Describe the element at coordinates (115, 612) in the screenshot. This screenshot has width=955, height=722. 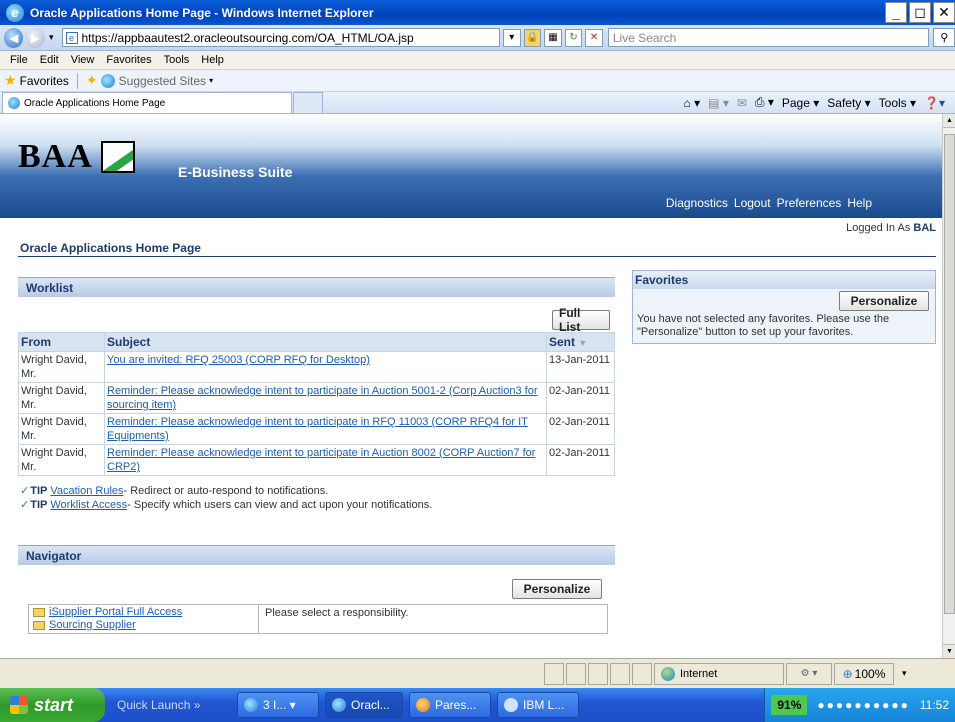
I see `responsibility-link-isupplier: iSupplier Portal Full Access` at that location.